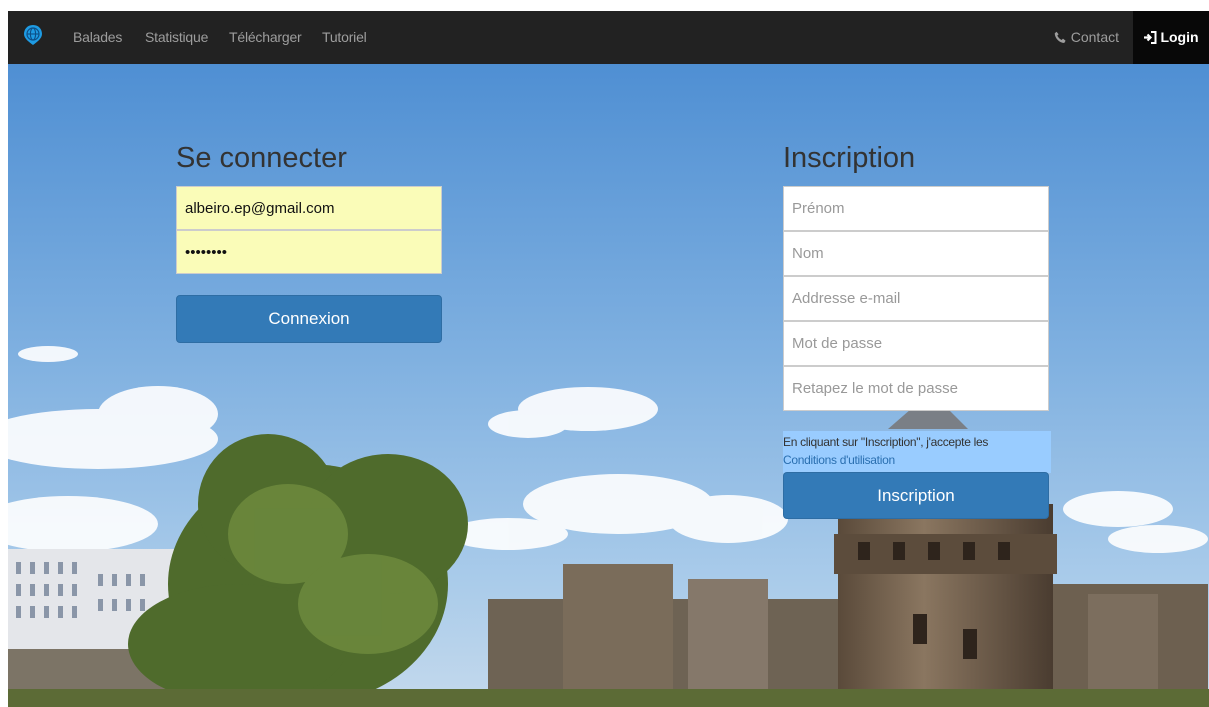  Describe the element at coordinates (1094, 37) in the screenshot. I see `nav-contact-label: Contact` at that location.